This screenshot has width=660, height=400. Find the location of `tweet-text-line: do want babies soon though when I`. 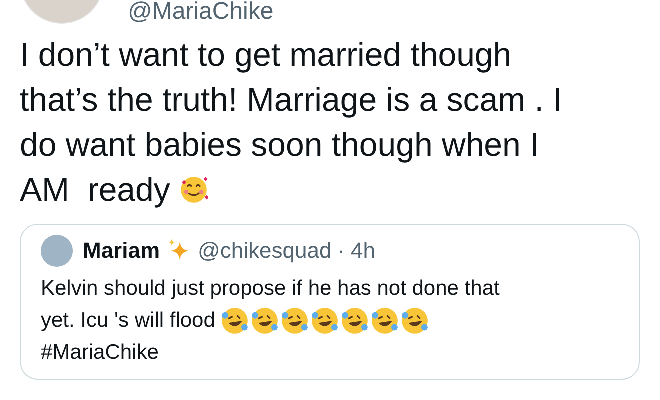

tweet-text-line: do want babies soon though when I is located at coordinates (280, 145).